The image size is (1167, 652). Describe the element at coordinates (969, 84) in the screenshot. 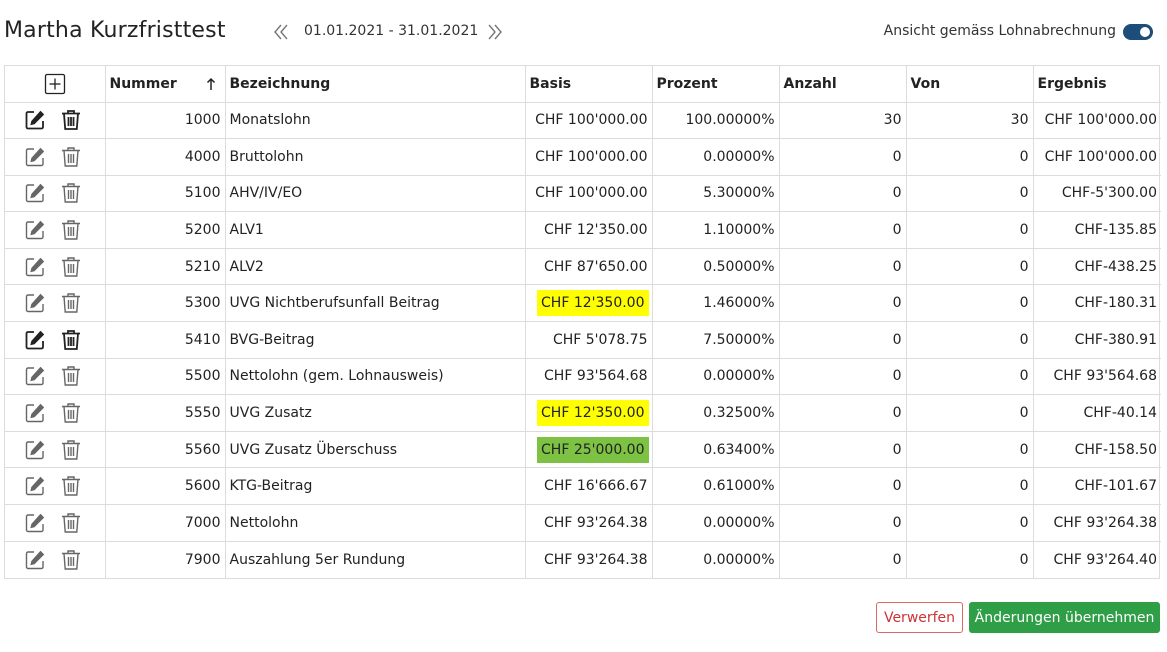

I see `header-von: Von` at that location.